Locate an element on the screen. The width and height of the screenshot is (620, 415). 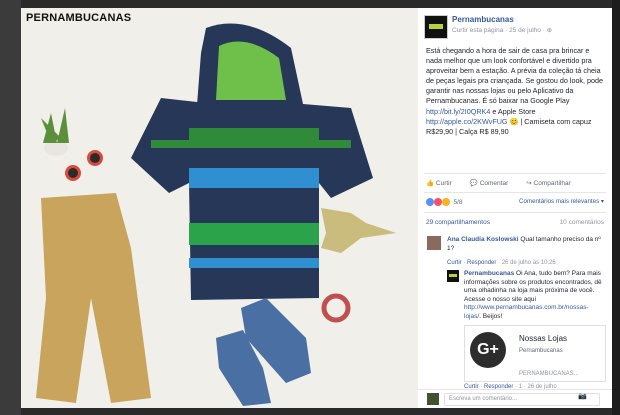
shares-count: 29 compartilhamentos is located at coordinates (458, 222).